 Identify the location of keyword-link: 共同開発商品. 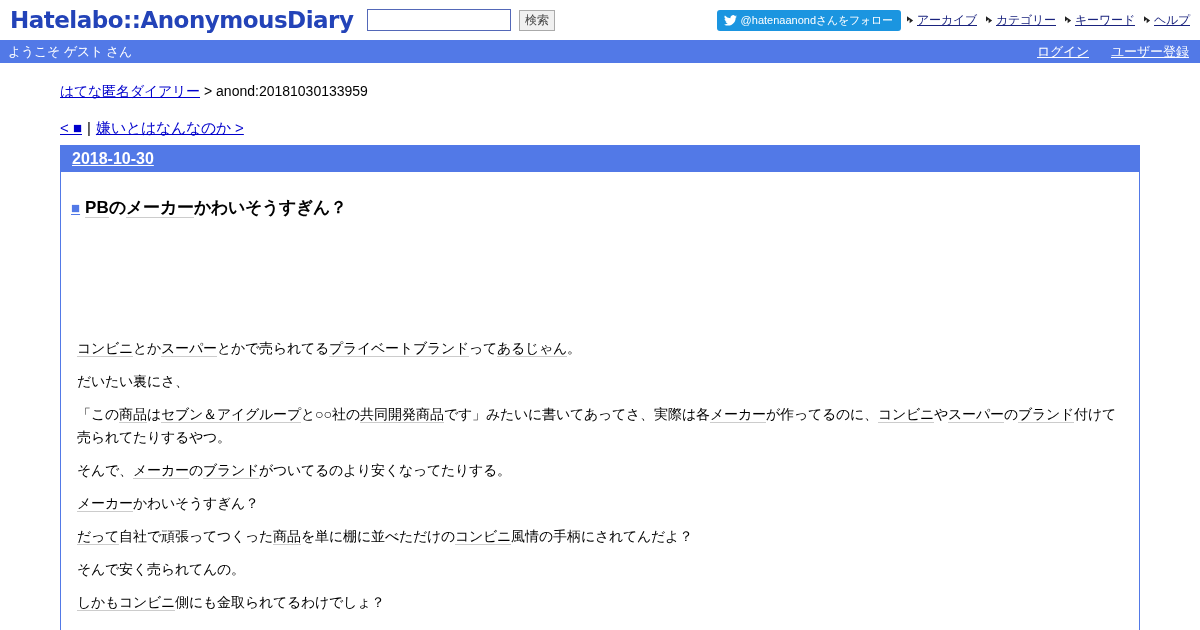
(401, 414).